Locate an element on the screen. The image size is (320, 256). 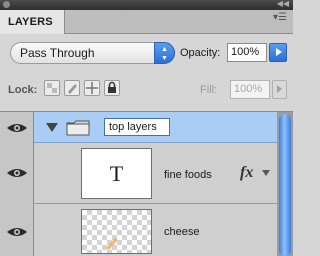
panel-titlebar is located at coordinates (146, 5).